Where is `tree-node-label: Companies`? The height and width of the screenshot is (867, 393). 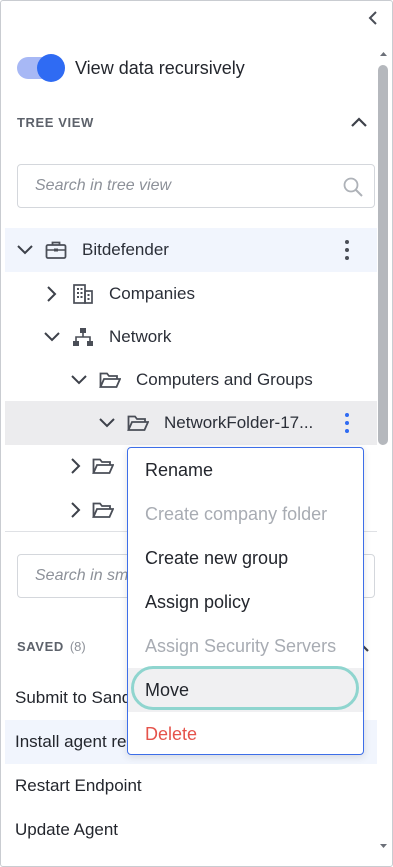
tree-node-label: Companies is located at coordinates (152, 293).